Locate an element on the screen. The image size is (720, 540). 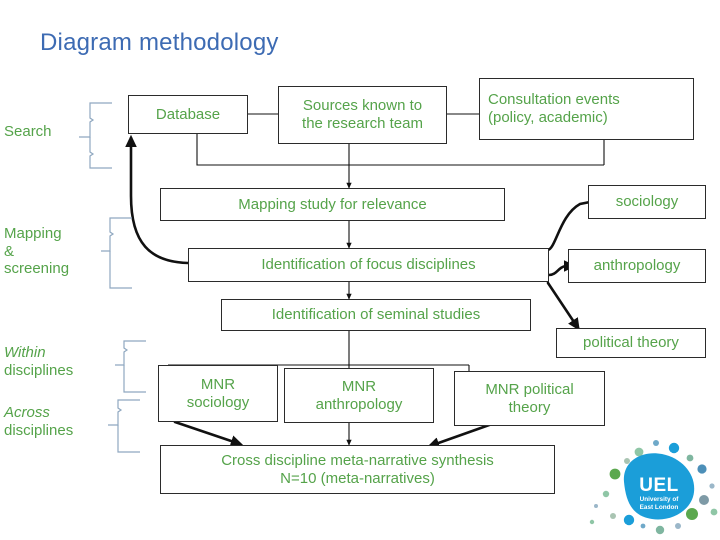
page-title: Diagram methodology is located at coordinates (159, 42).